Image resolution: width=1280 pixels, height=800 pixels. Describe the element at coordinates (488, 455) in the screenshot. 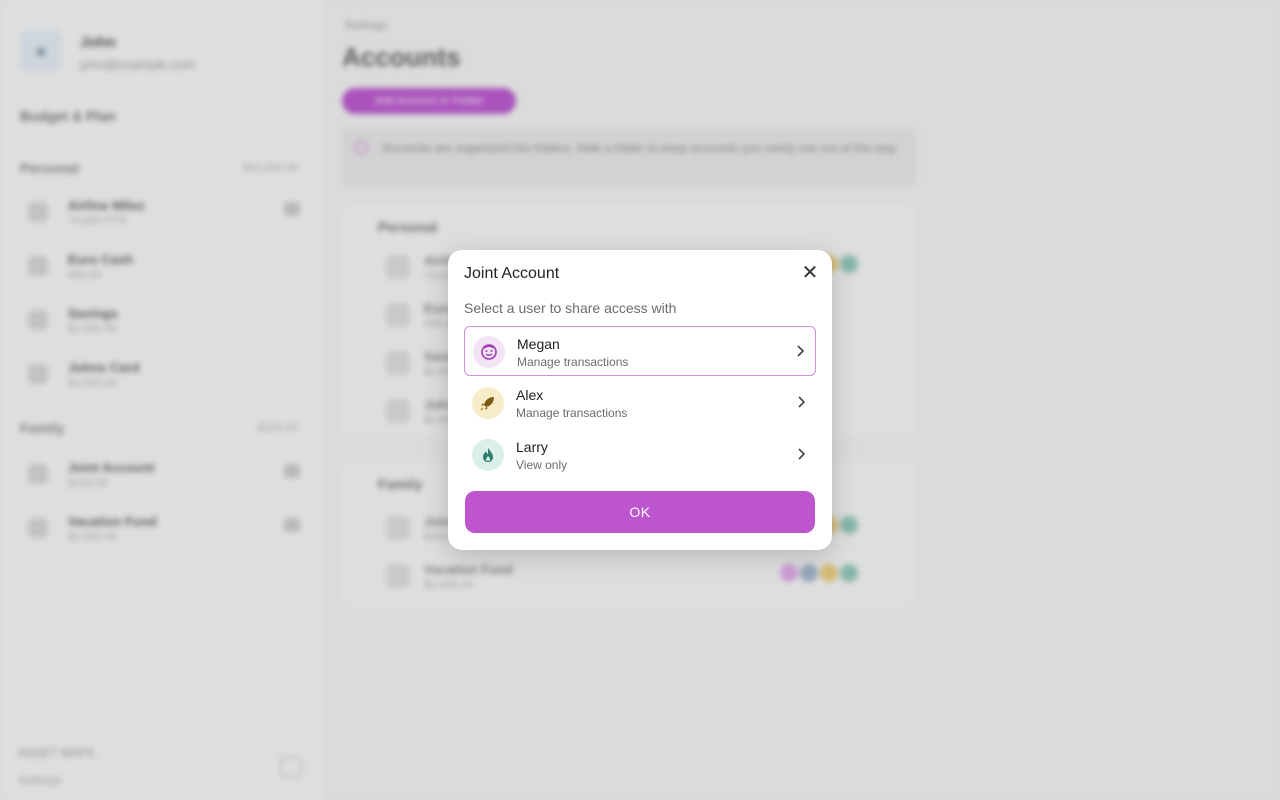

I see `flame-icon` at that location.